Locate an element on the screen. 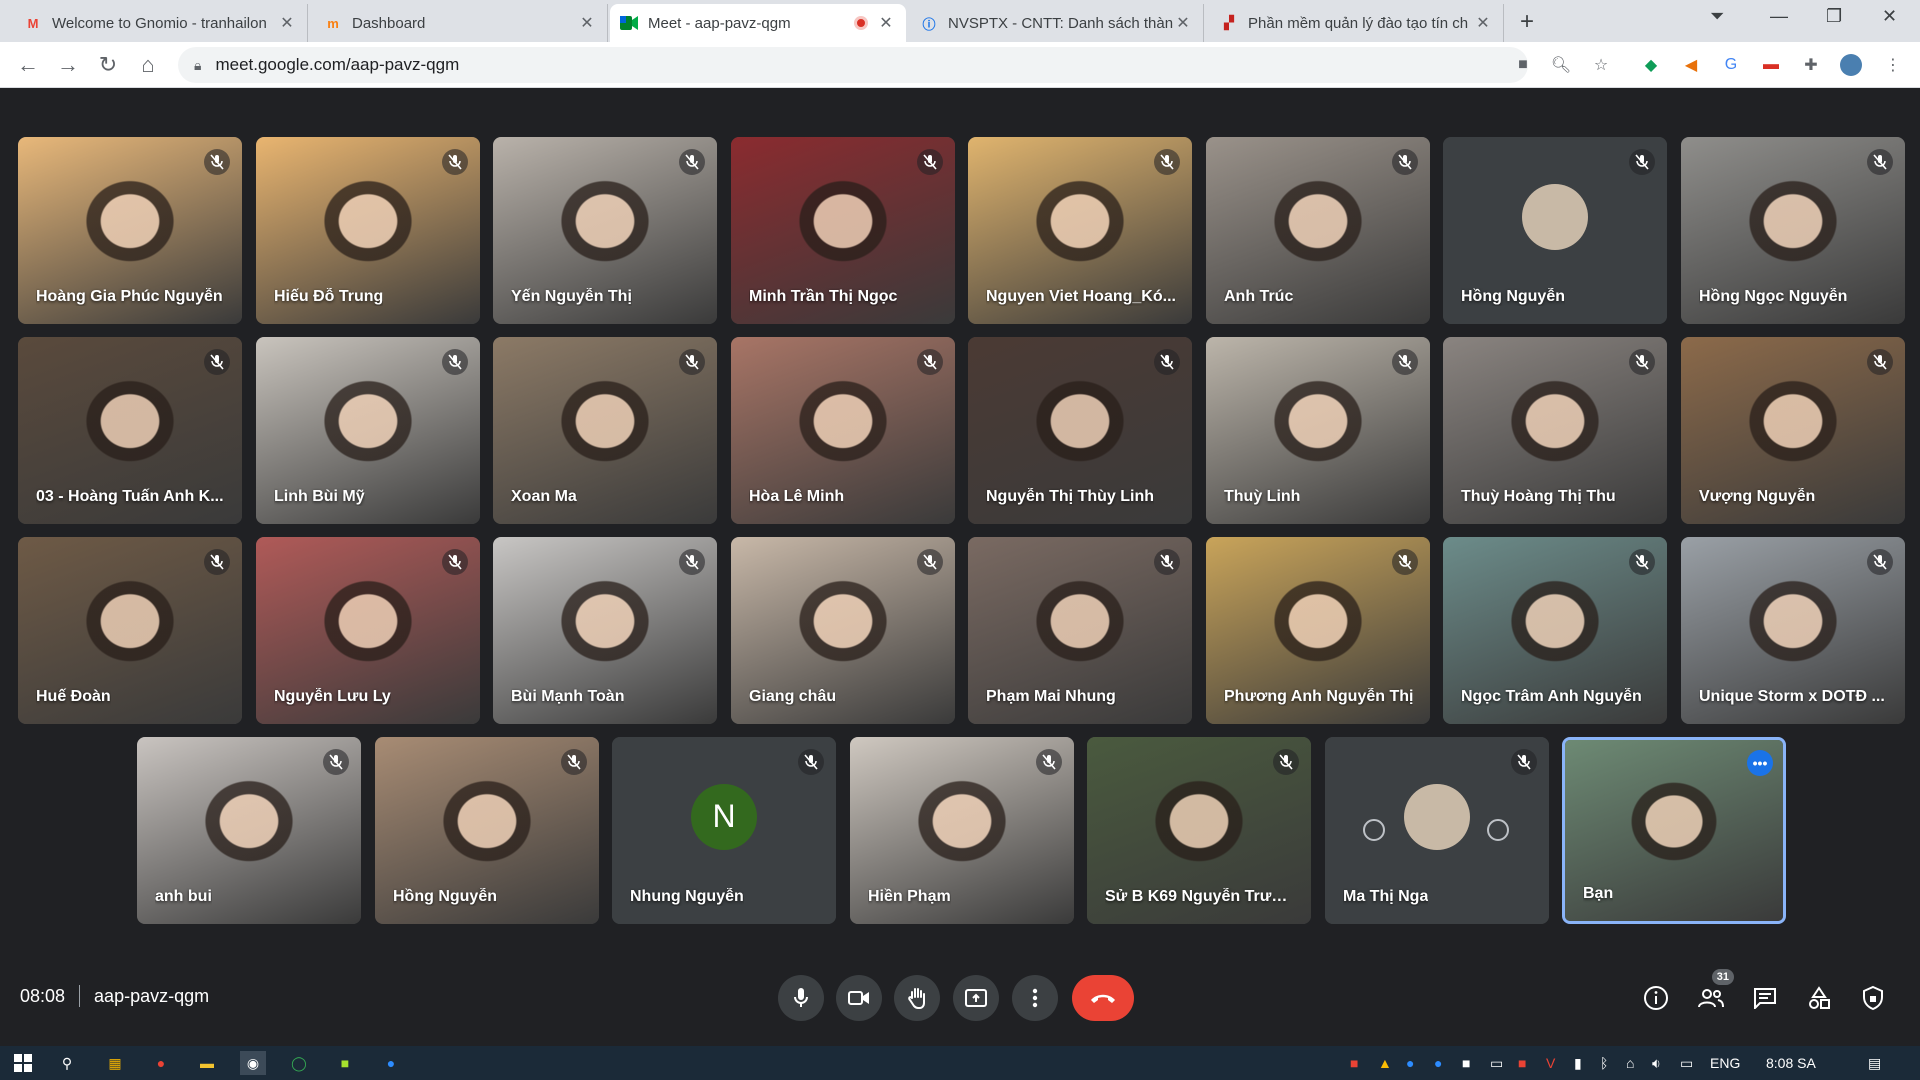 This screenshot has height=1080, width=1920. extensions-puzzle-icon: ✚ is located at coordinates (1811, 65).